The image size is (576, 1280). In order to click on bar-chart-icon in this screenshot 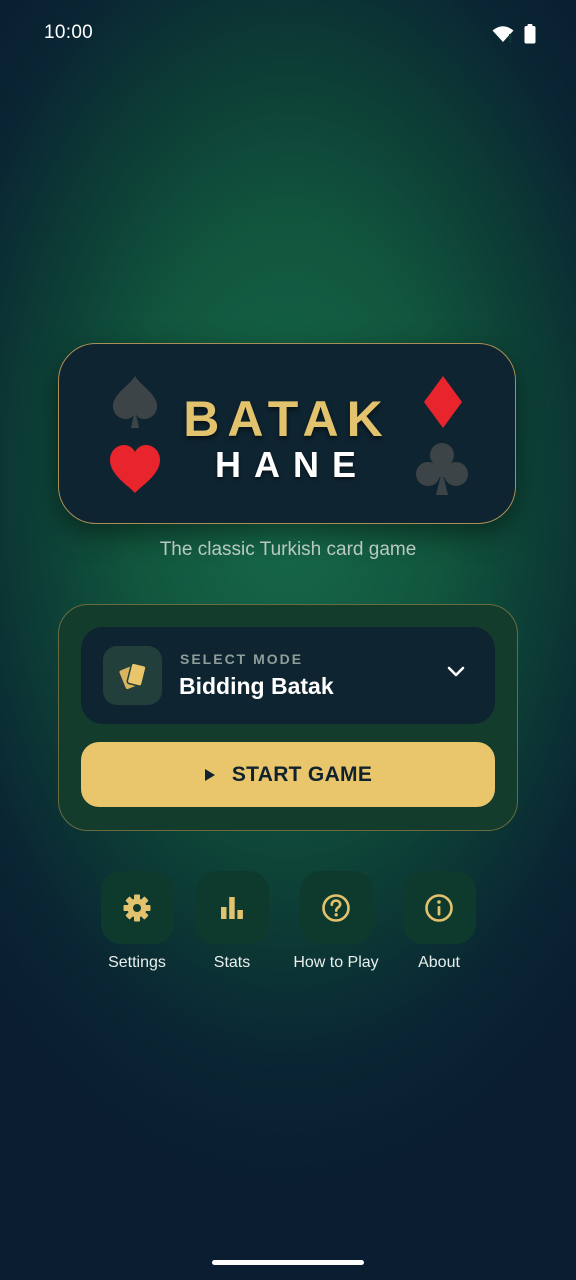, I will do `click(232, 907)`.